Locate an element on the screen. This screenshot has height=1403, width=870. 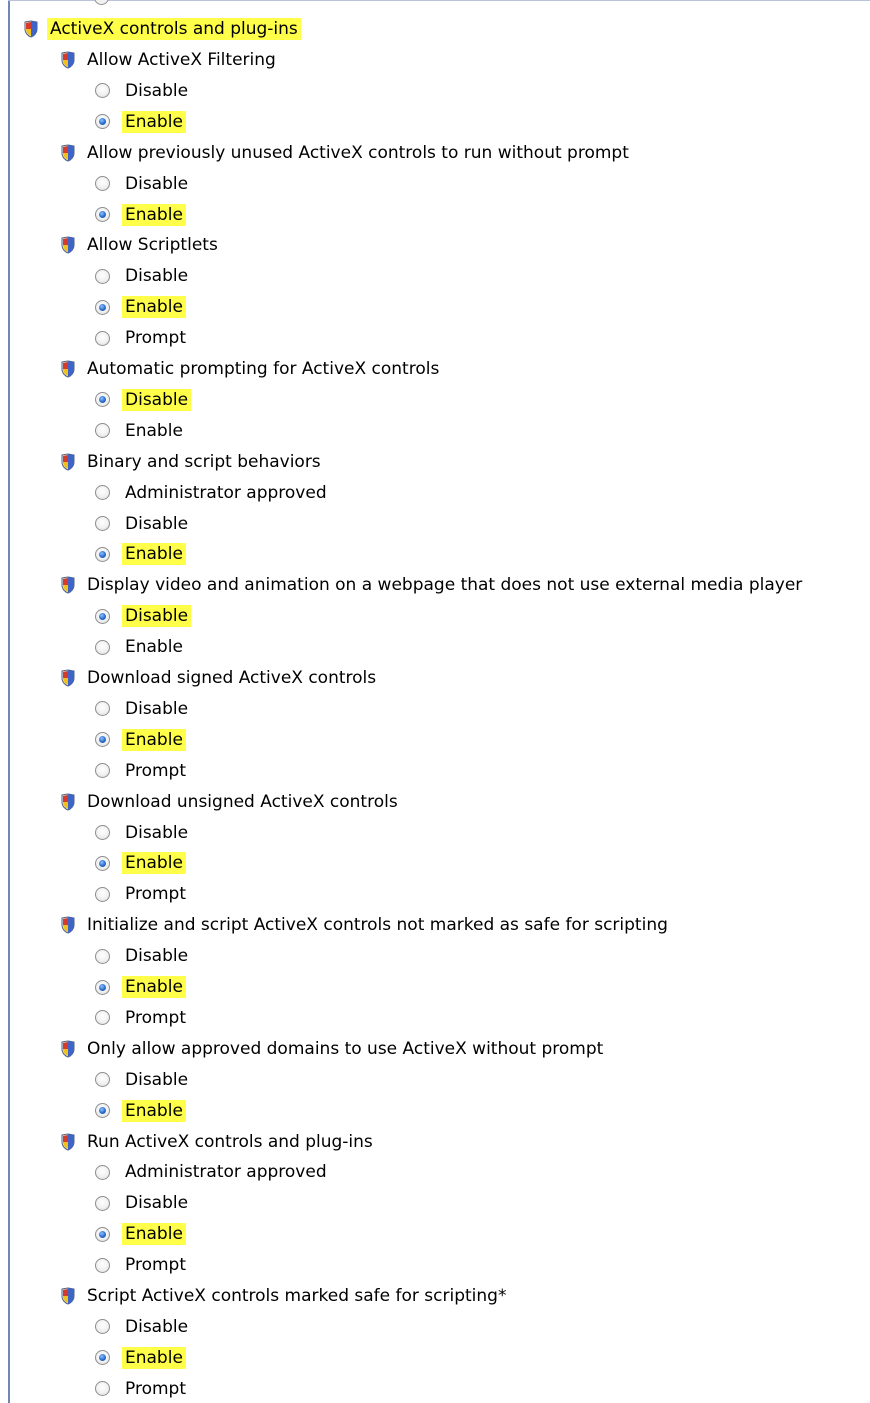
setting-label: Download signed ActiveX controls is located at coordinates (232, 678).